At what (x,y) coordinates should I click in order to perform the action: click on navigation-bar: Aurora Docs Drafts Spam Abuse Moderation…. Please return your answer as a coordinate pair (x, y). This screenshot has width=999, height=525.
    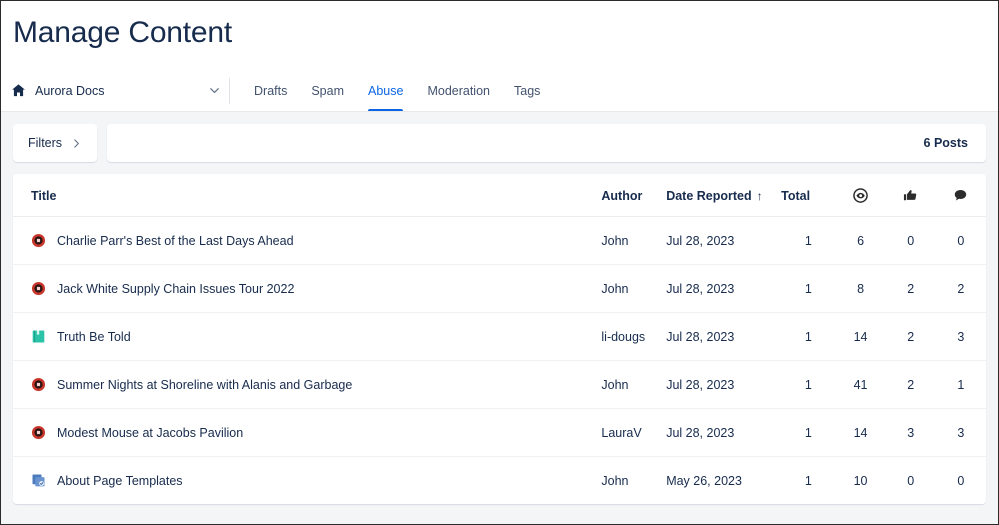
    Looking at the image, I should click on (499, 91).